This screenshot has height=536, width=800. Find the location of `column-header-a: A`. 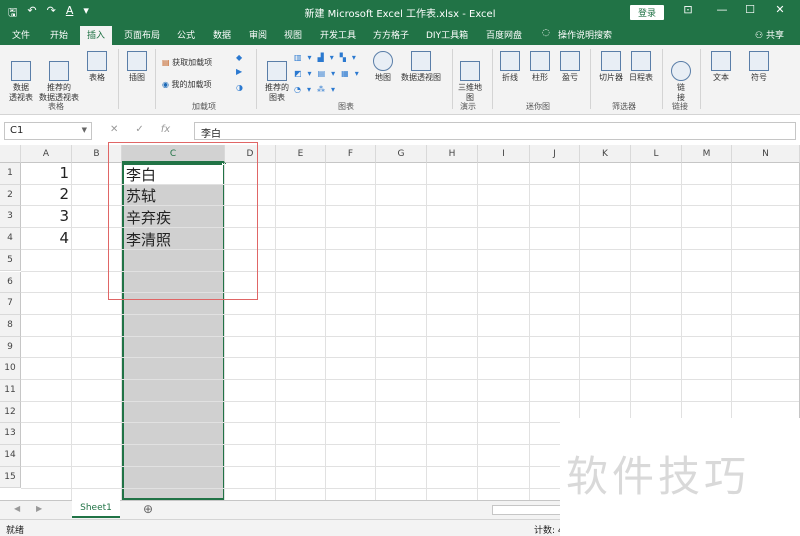

column-header-a: A is located at coordinates (46, 154).